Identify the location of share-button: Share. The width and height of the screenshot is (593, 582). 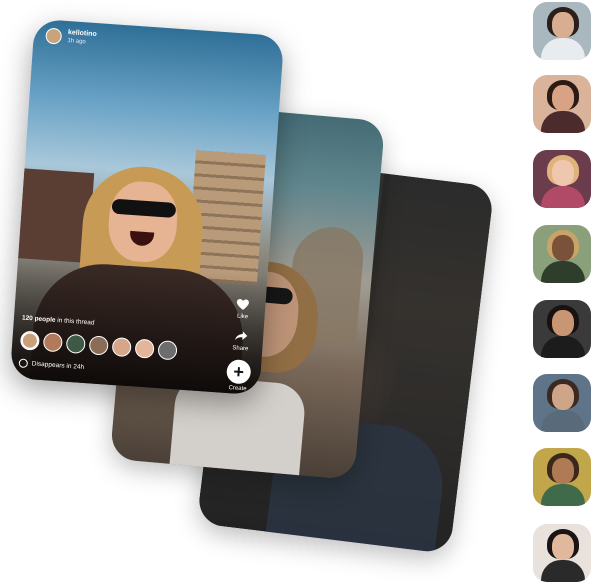
(241, 339).